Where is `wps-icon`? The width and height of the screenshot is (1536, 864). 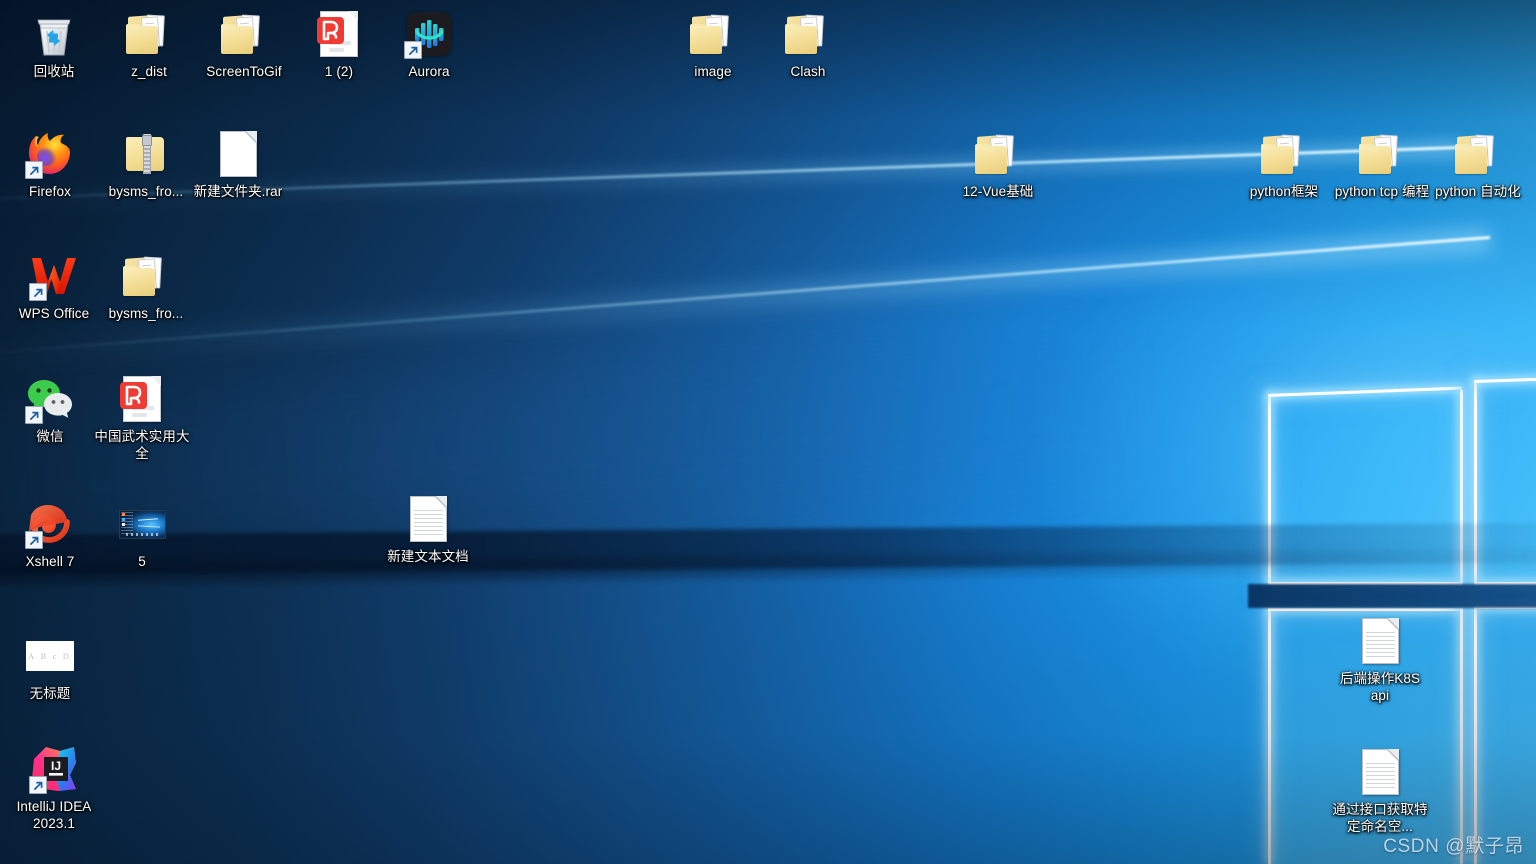 wps-icon is located at coordinates (53, 276).